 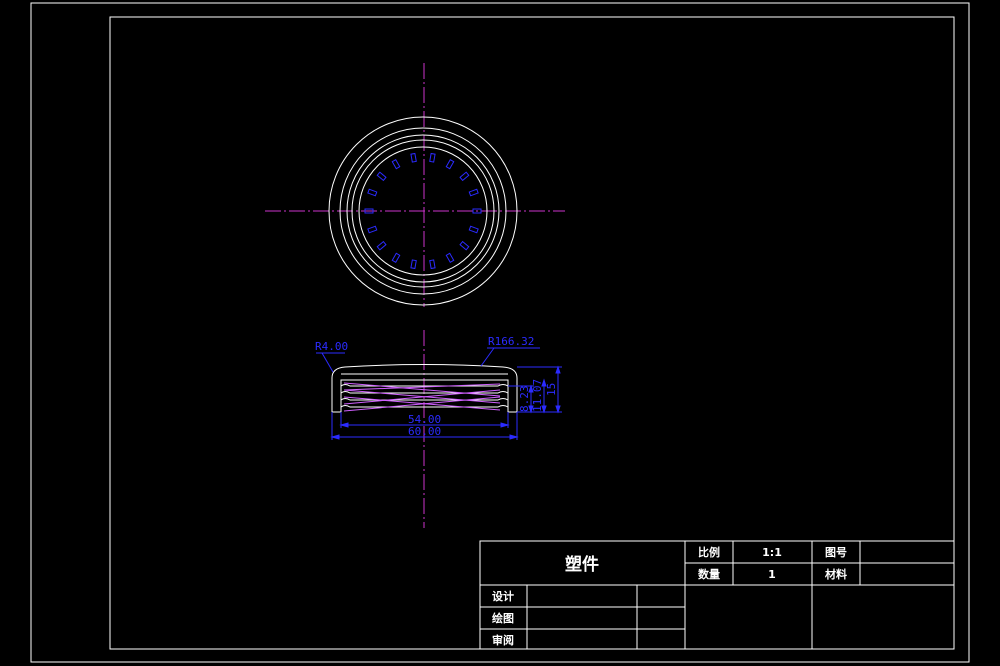 I want to click on dim-small-label: 8.23, so click(x=524, y=399).